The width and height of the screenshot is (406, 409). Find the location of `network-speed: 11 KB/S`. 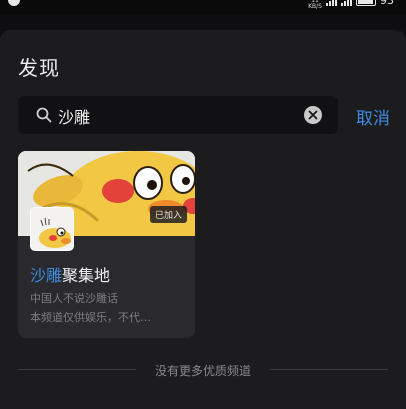

network-speed: 11 KB/S is located at coordinates (315, 5).